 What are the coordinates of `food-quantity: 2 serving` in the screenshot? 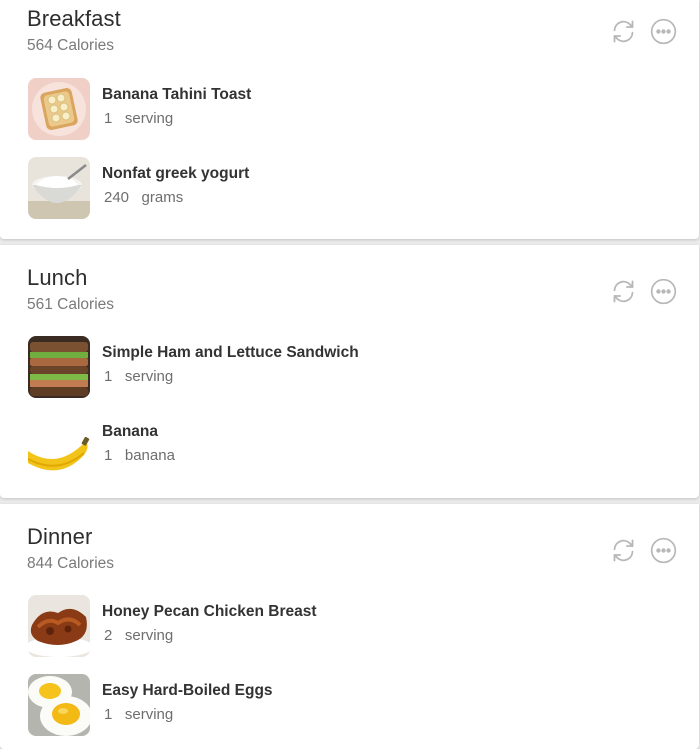 It's located at (138, 635).